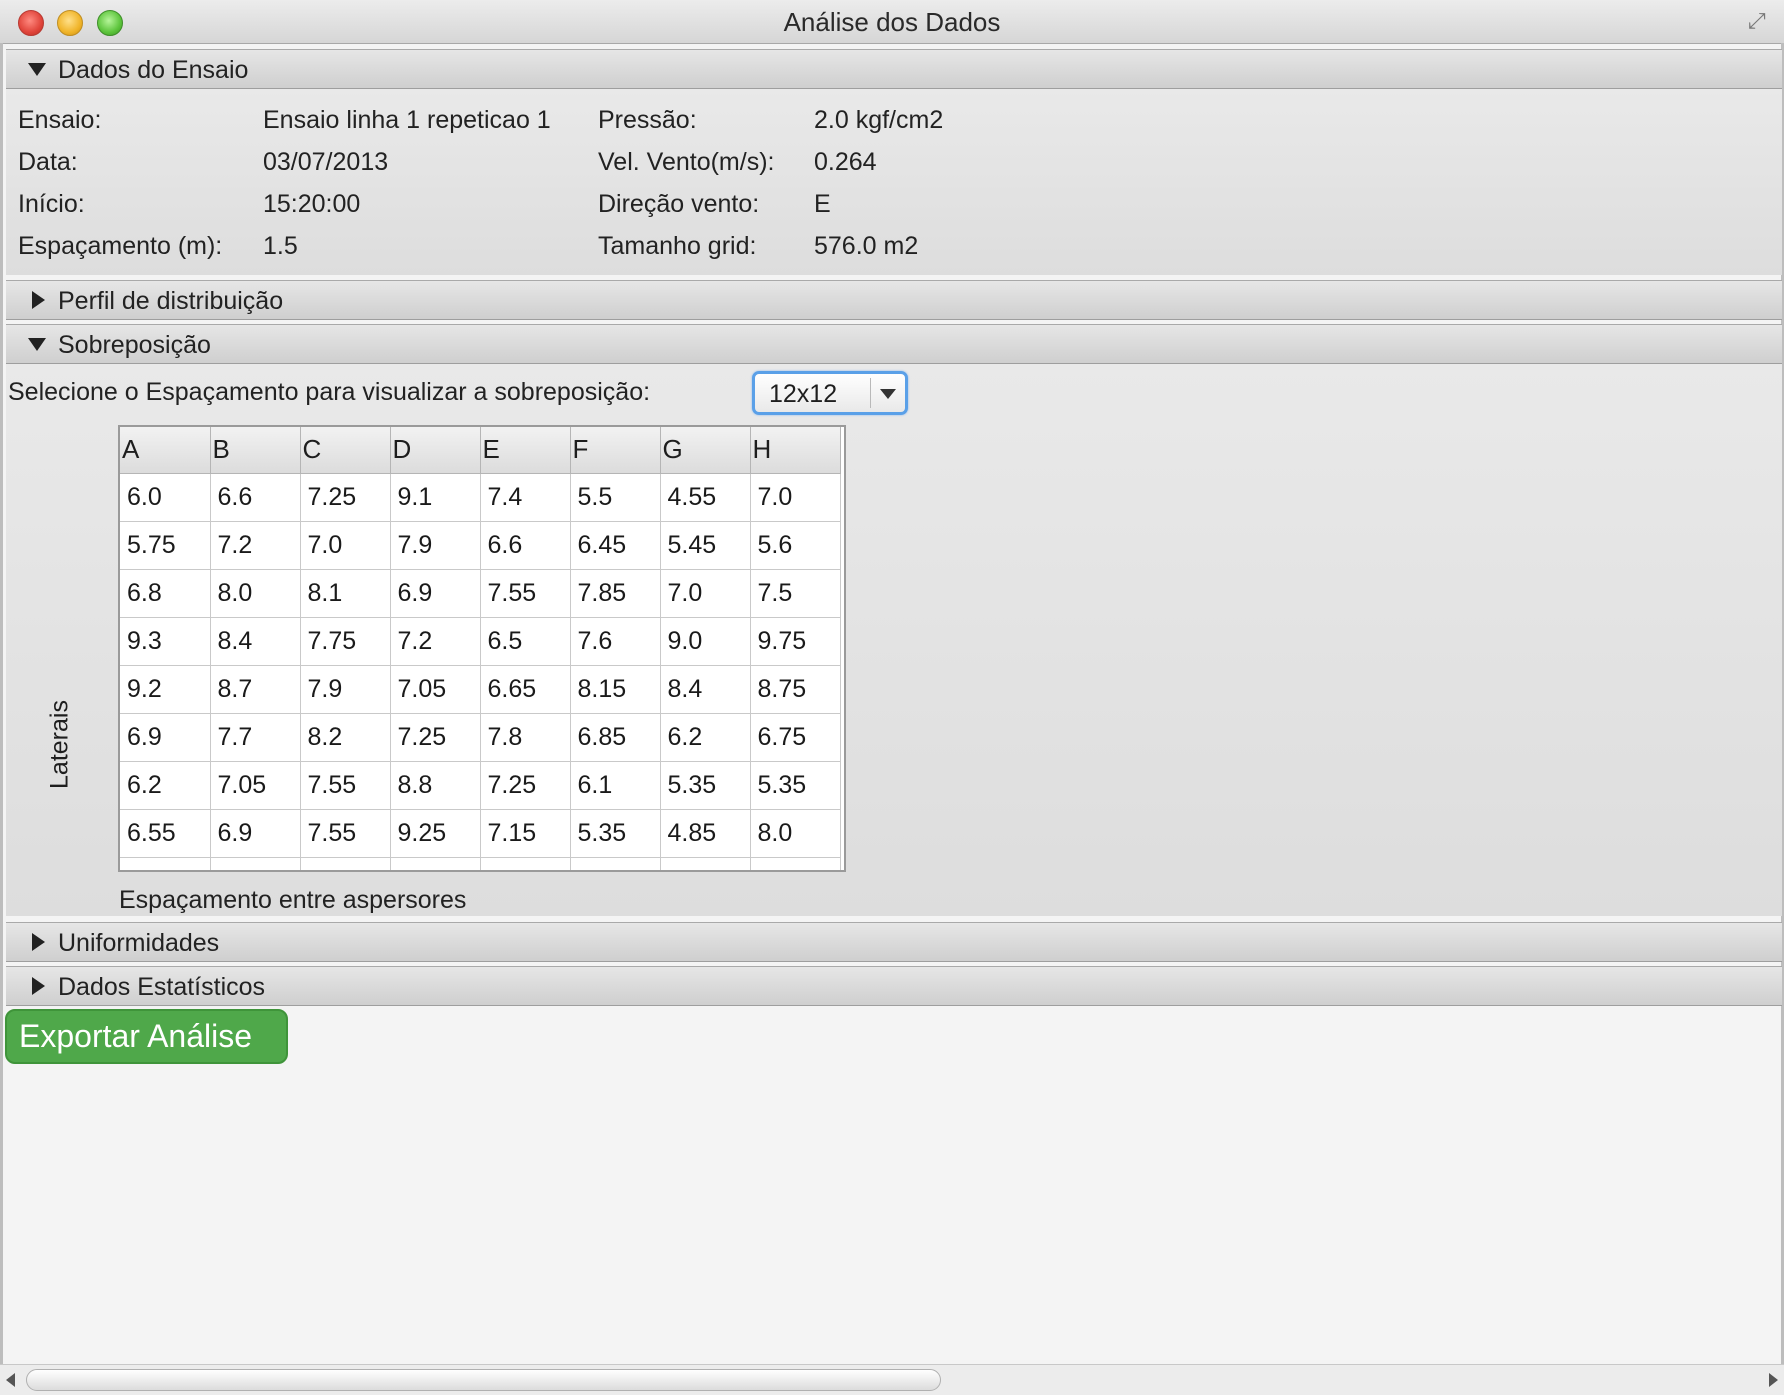 The height and width of the screenshot is (1395, 1784). Describe the element at coordinates (165, 593) in the screenshot. I see `table-cell: 6.8` at that location.